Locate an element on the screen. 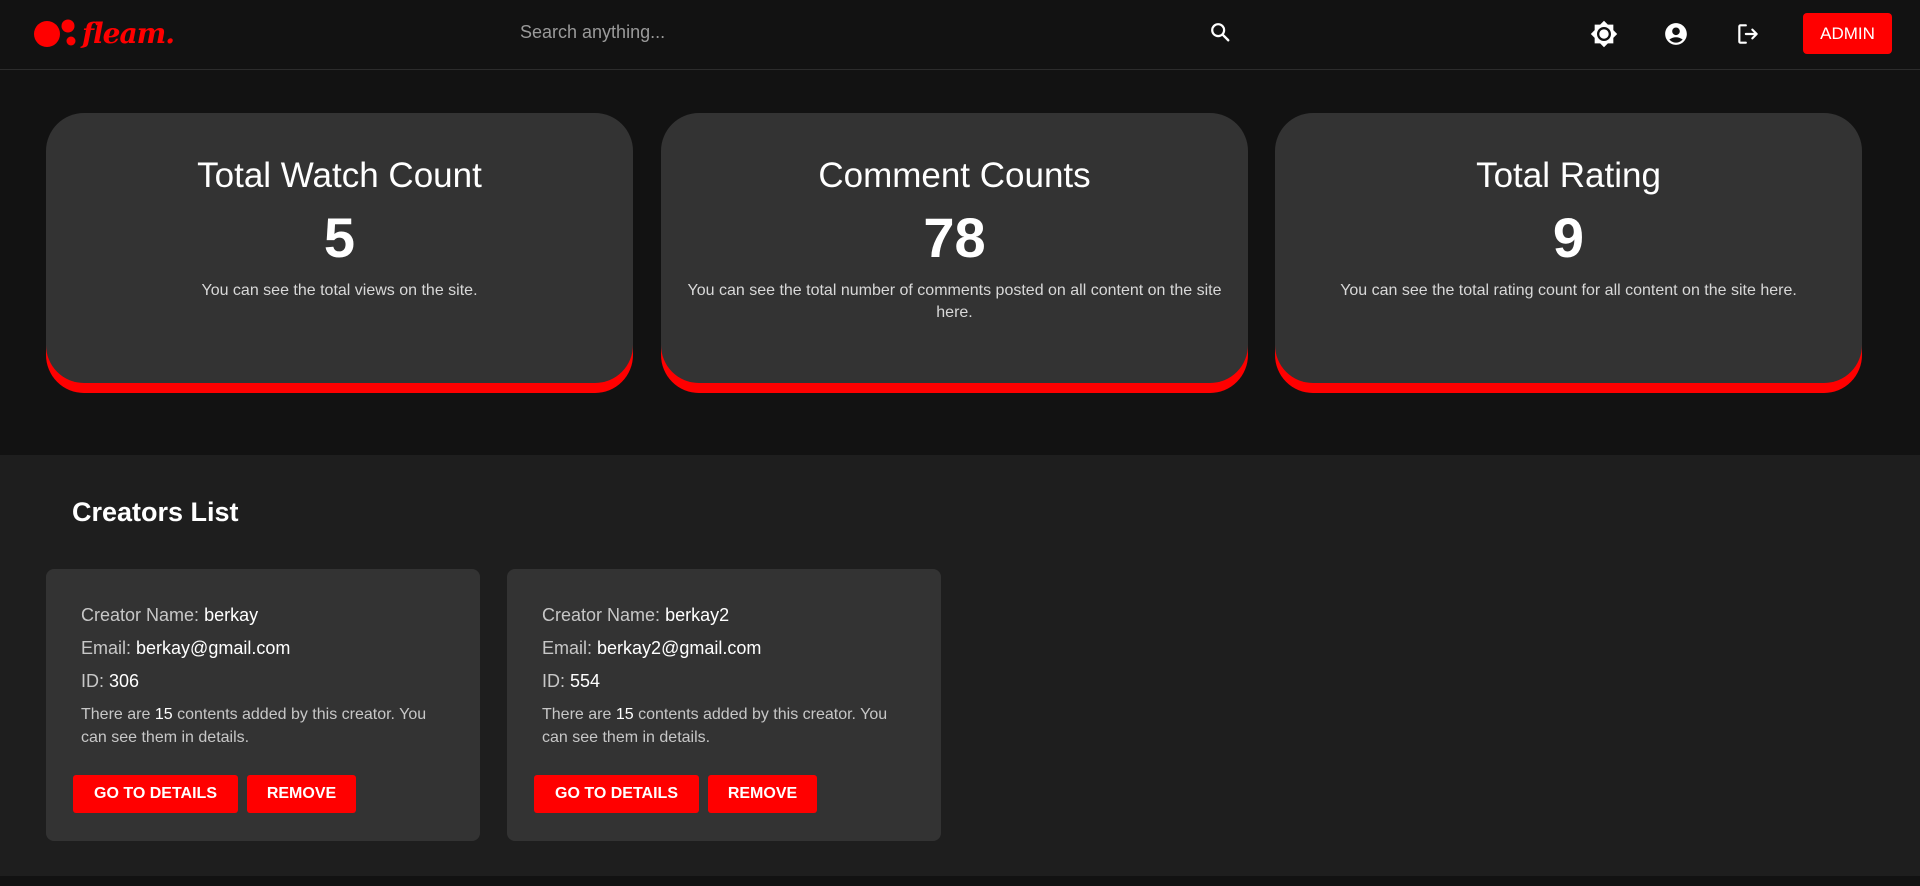  account-button is located at coordinates (1676, 34).